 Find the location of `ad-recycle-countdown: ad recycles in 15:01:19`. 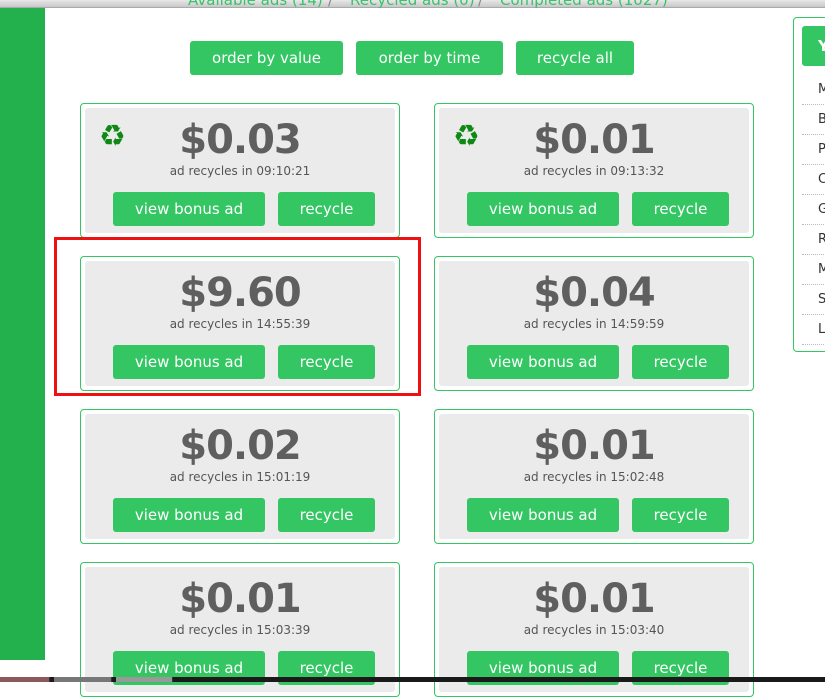

ad-recycle-countdown: ad recycles in 15:01:19 is located at coordinates (240, 477).